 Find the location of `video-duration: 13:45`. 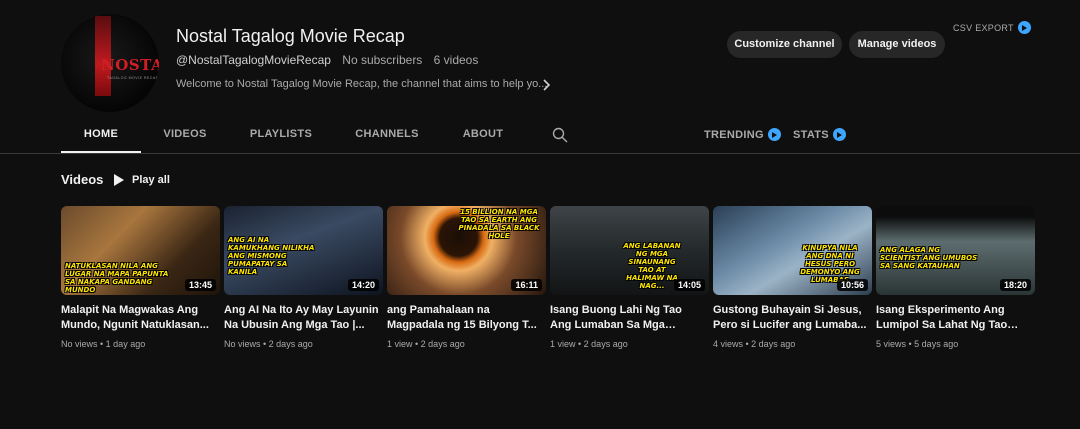

video-duration: 13:45 is located at coordinates (200, 285).